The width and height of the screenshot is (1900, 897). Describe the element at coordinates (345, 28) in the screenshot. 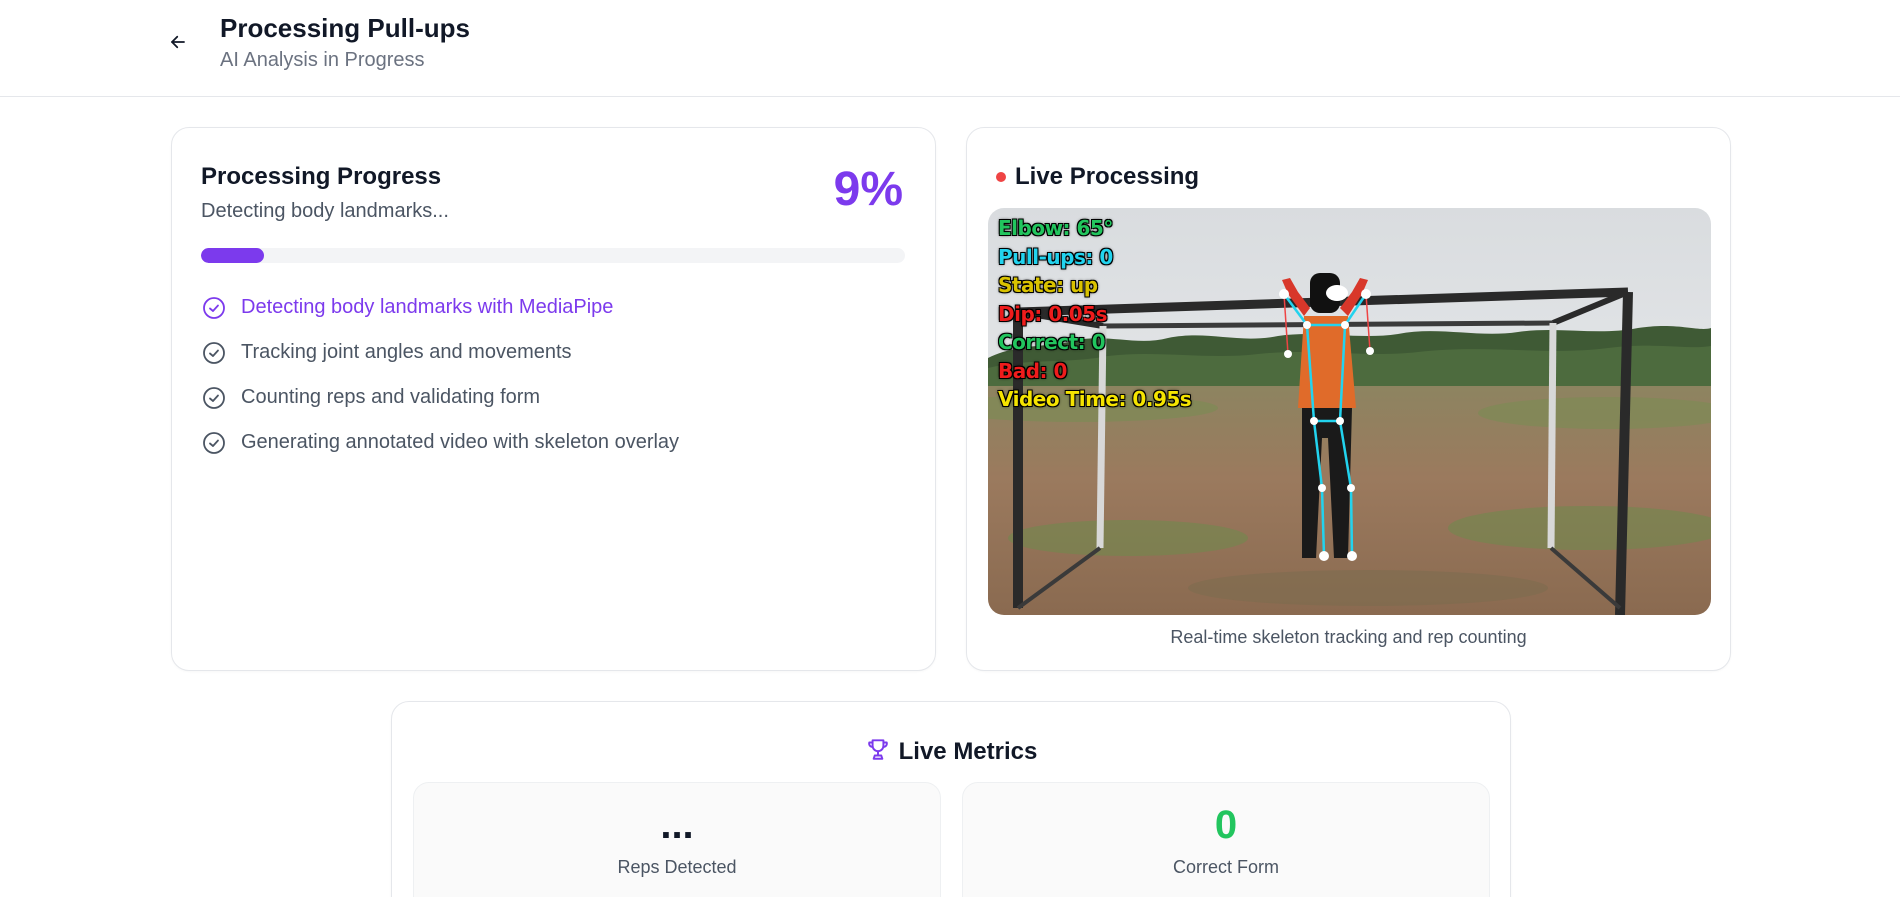

I see `page-title: Processing Pull-ups` at that location.